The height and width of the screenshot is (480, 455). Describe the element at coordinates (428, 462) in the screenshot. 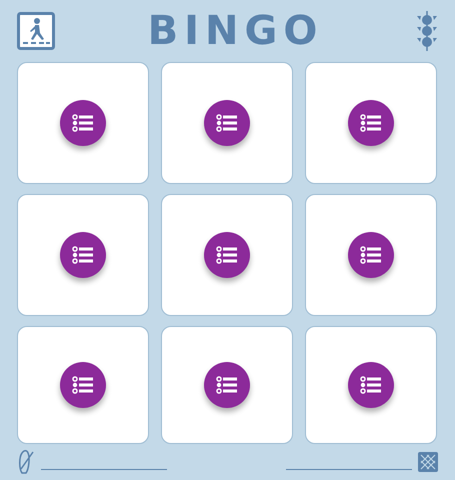

I see `grid-pattern-icon` at that location.